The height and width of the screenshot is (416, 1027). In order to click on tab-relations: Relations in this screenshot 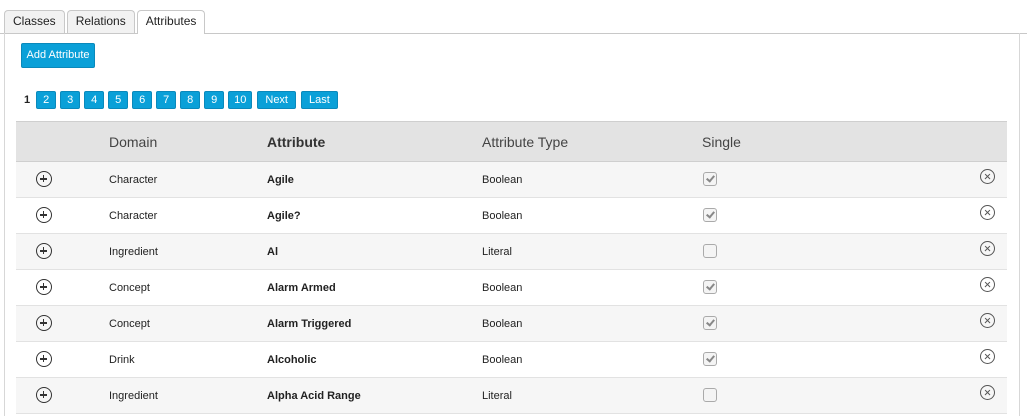, I will do `click(100, 21)`.